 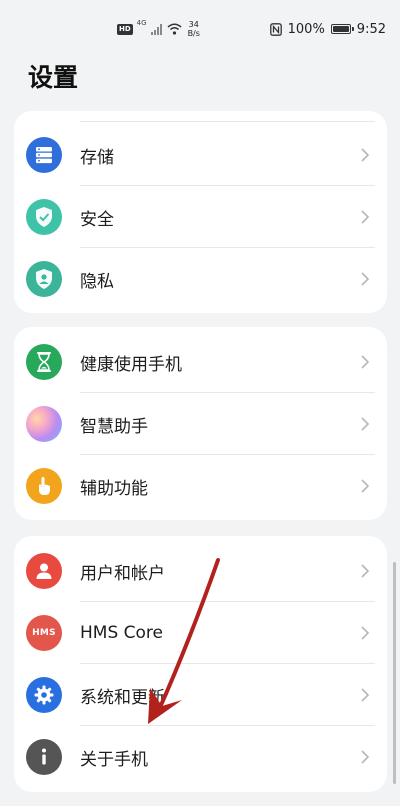 I want to click on settings-item-label: 安全, so click(x=97, y=219).